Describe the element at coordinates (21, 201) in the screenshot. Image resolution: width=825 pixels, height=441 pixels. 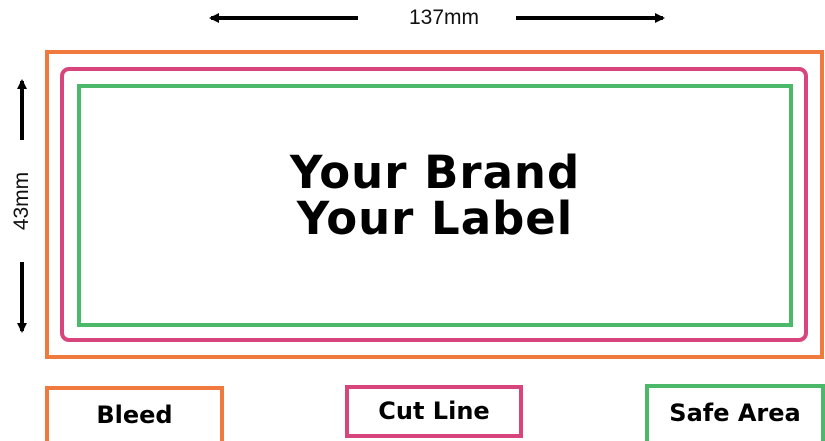
I see `height-dimension-label: 43mm` at that location.